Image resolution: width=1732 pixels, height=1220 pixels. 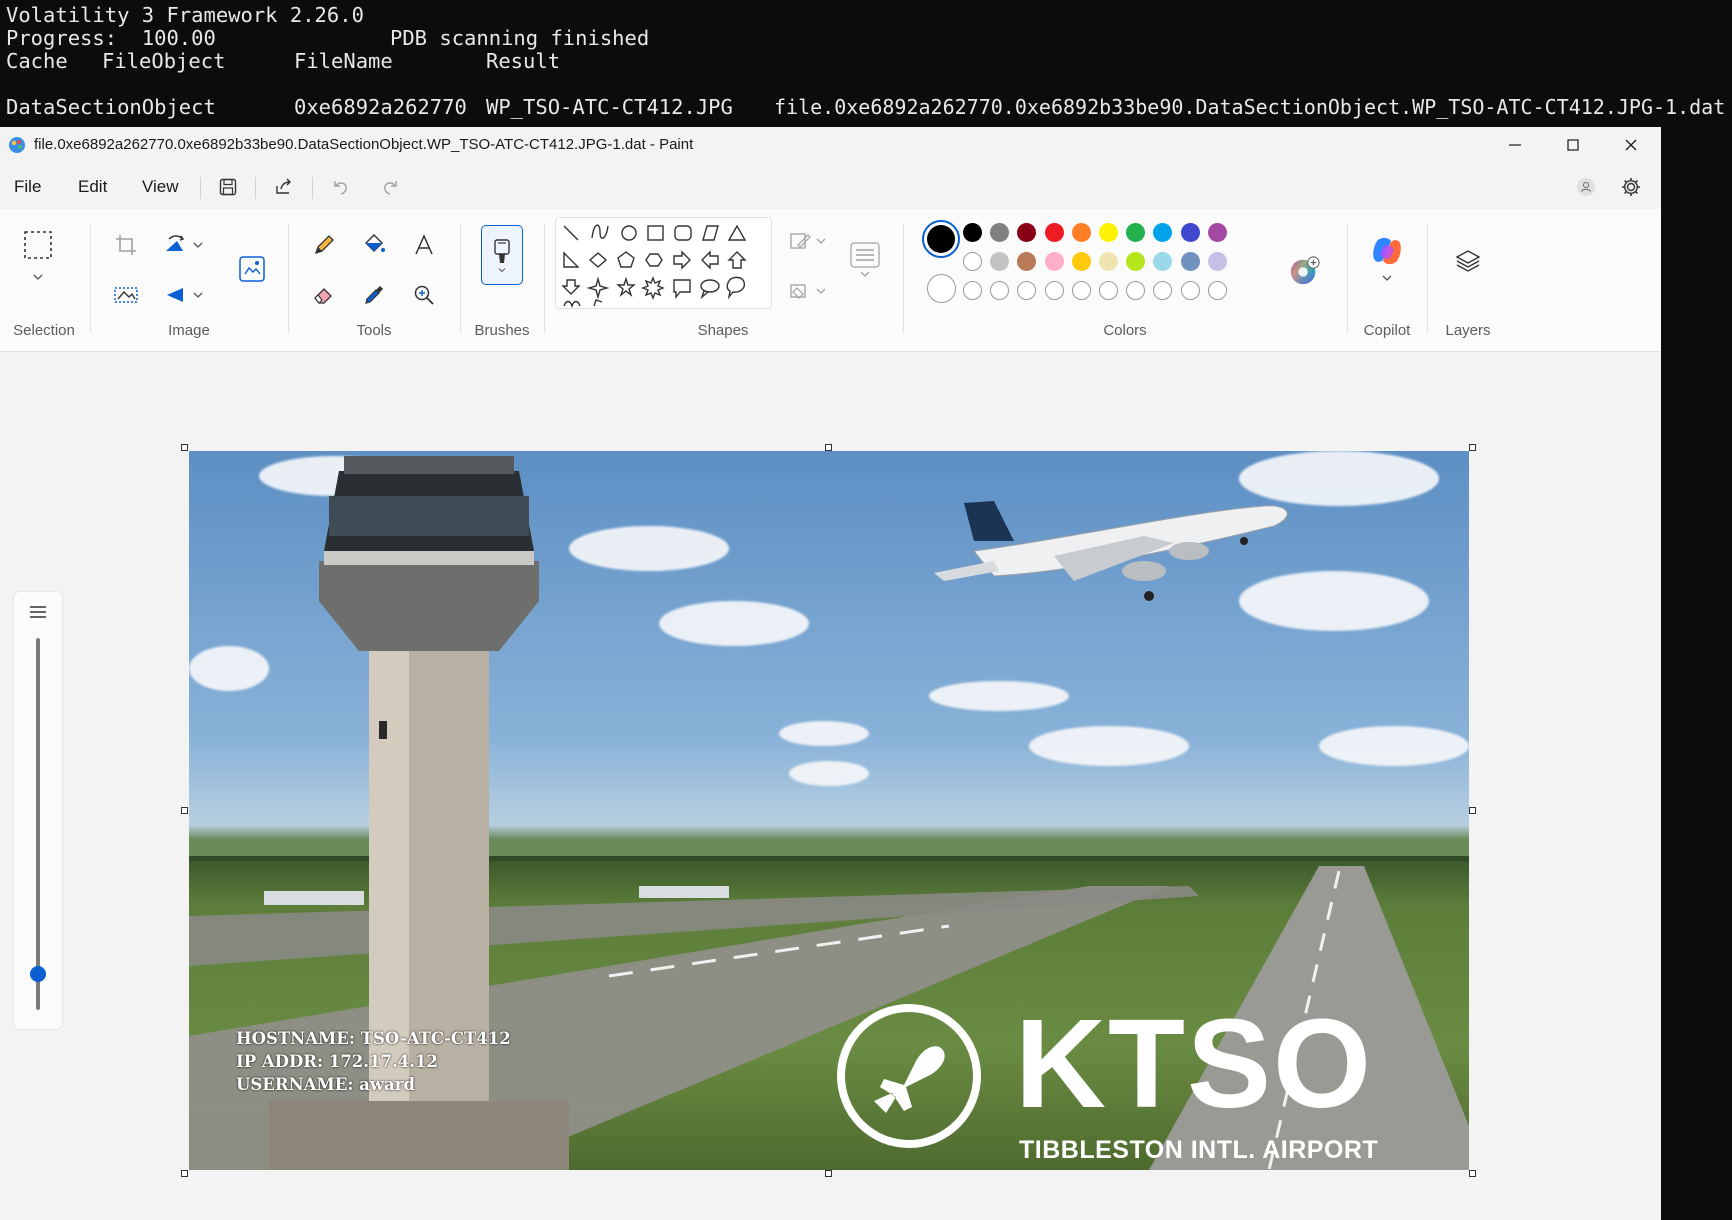 I want to click on undo-button, so click(x=341, y=187).